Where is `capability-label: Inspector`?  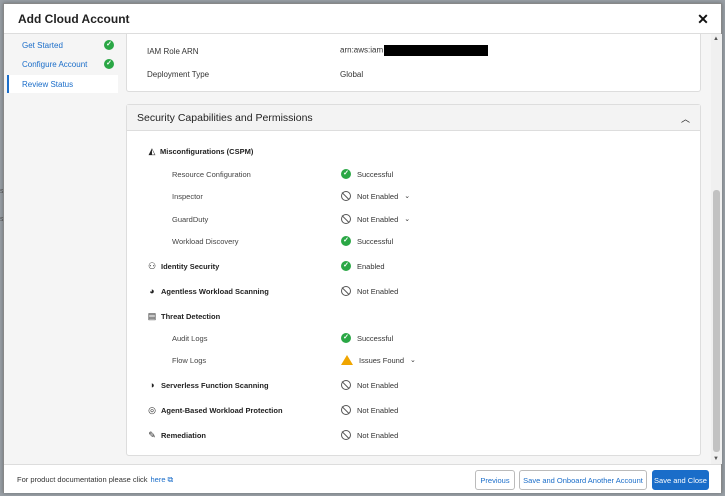
capability-label: Inspector is located at coordinates (187, 196).